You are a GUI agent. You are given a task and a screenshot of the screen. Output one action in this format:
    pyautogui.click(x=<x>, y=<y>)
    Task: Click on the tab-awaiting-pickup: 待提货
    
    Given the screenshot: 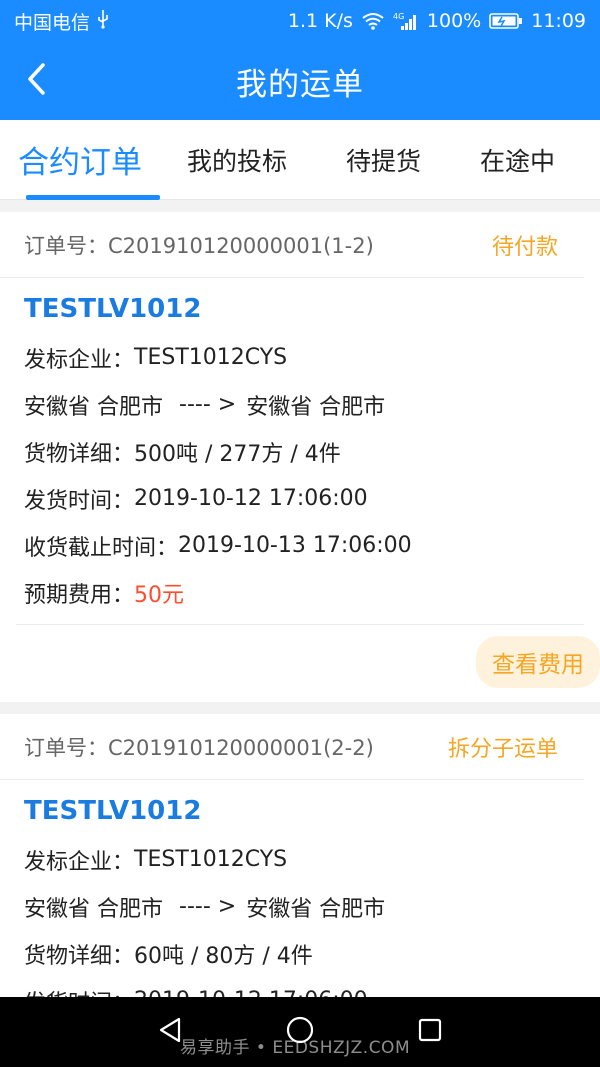 What is the action you would take?
    pyautogui.click(x=383, y=160)
    